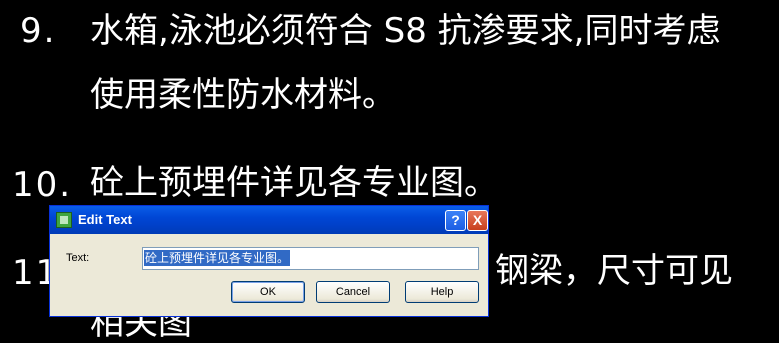  What do you see at coordinates (455, 220) in the screenshot?
I see `help-title-button: ?` at bounding box center [455, 220].